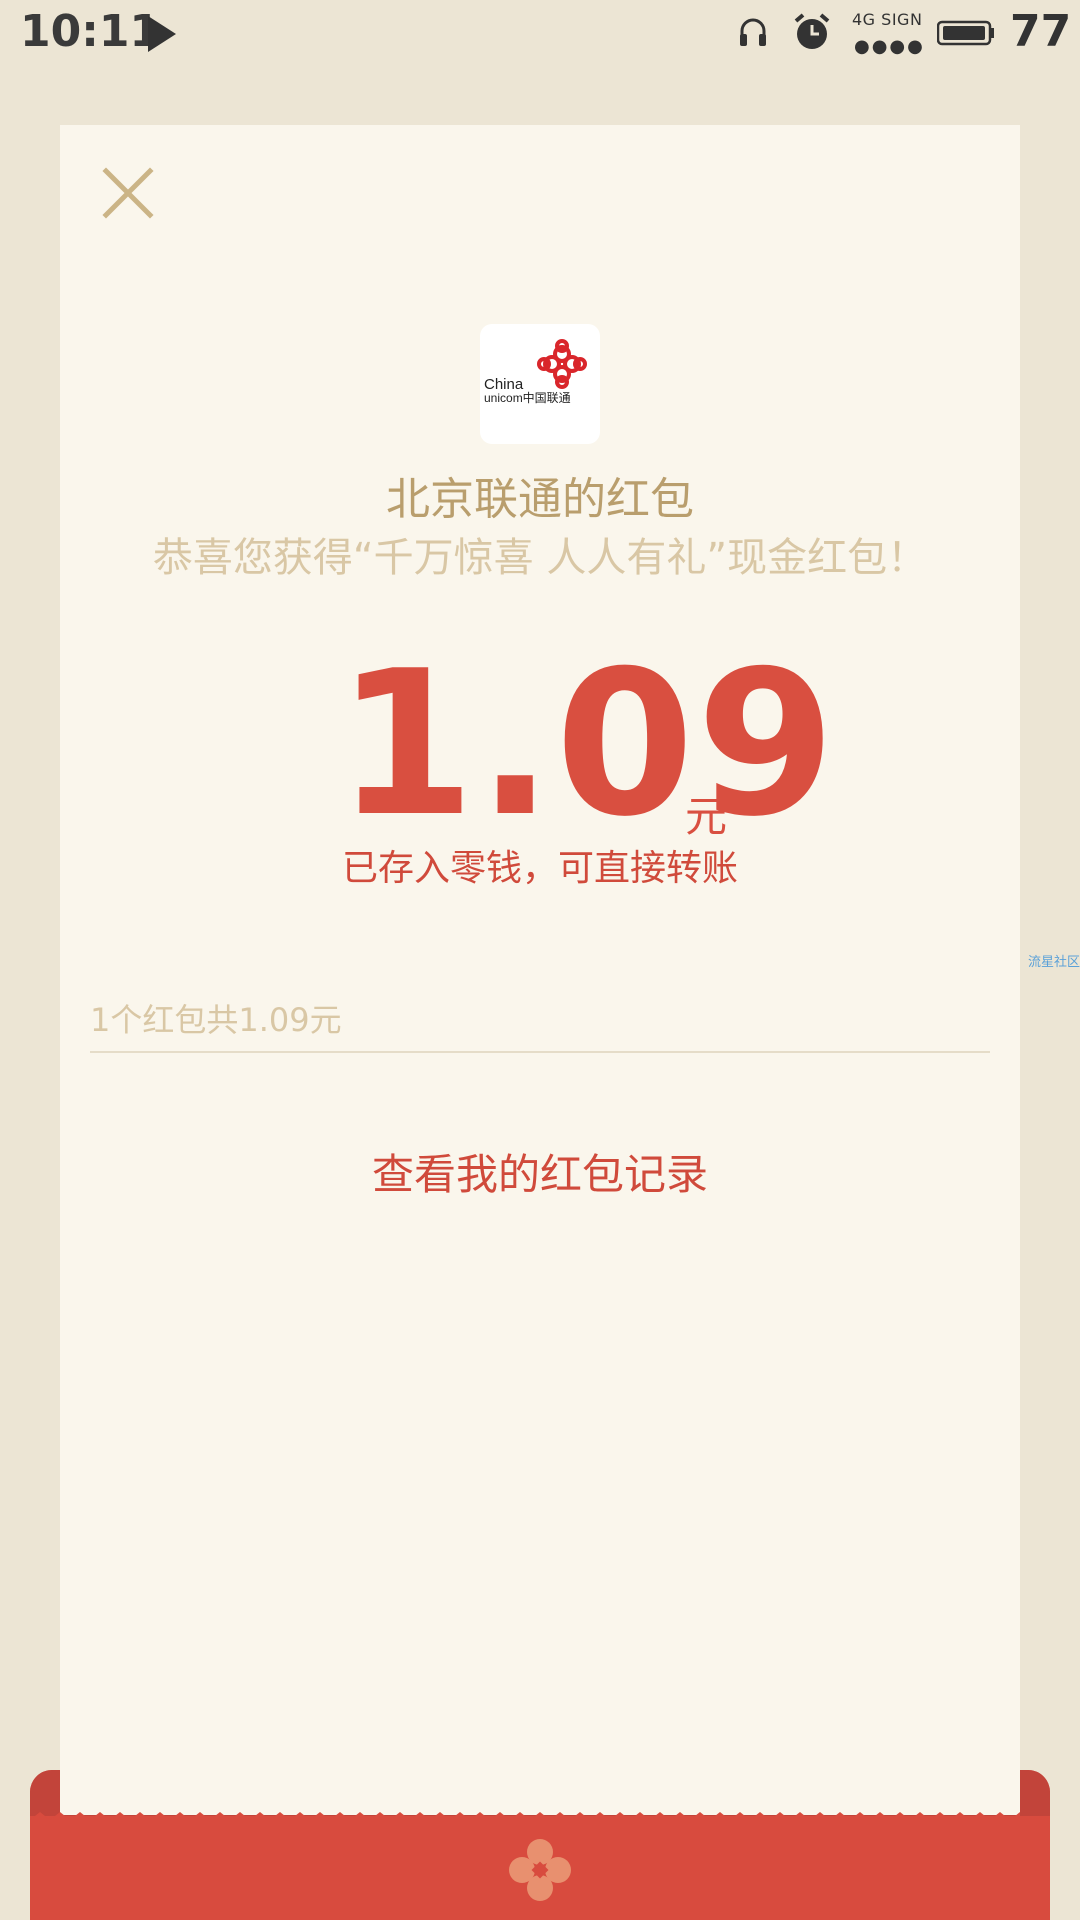 This screenshot has height=1920, width=1080. I want to click on greeting-text: 恭喜您获得“千万惊喜 人人有礼”现金红包！, so click(540, 558).